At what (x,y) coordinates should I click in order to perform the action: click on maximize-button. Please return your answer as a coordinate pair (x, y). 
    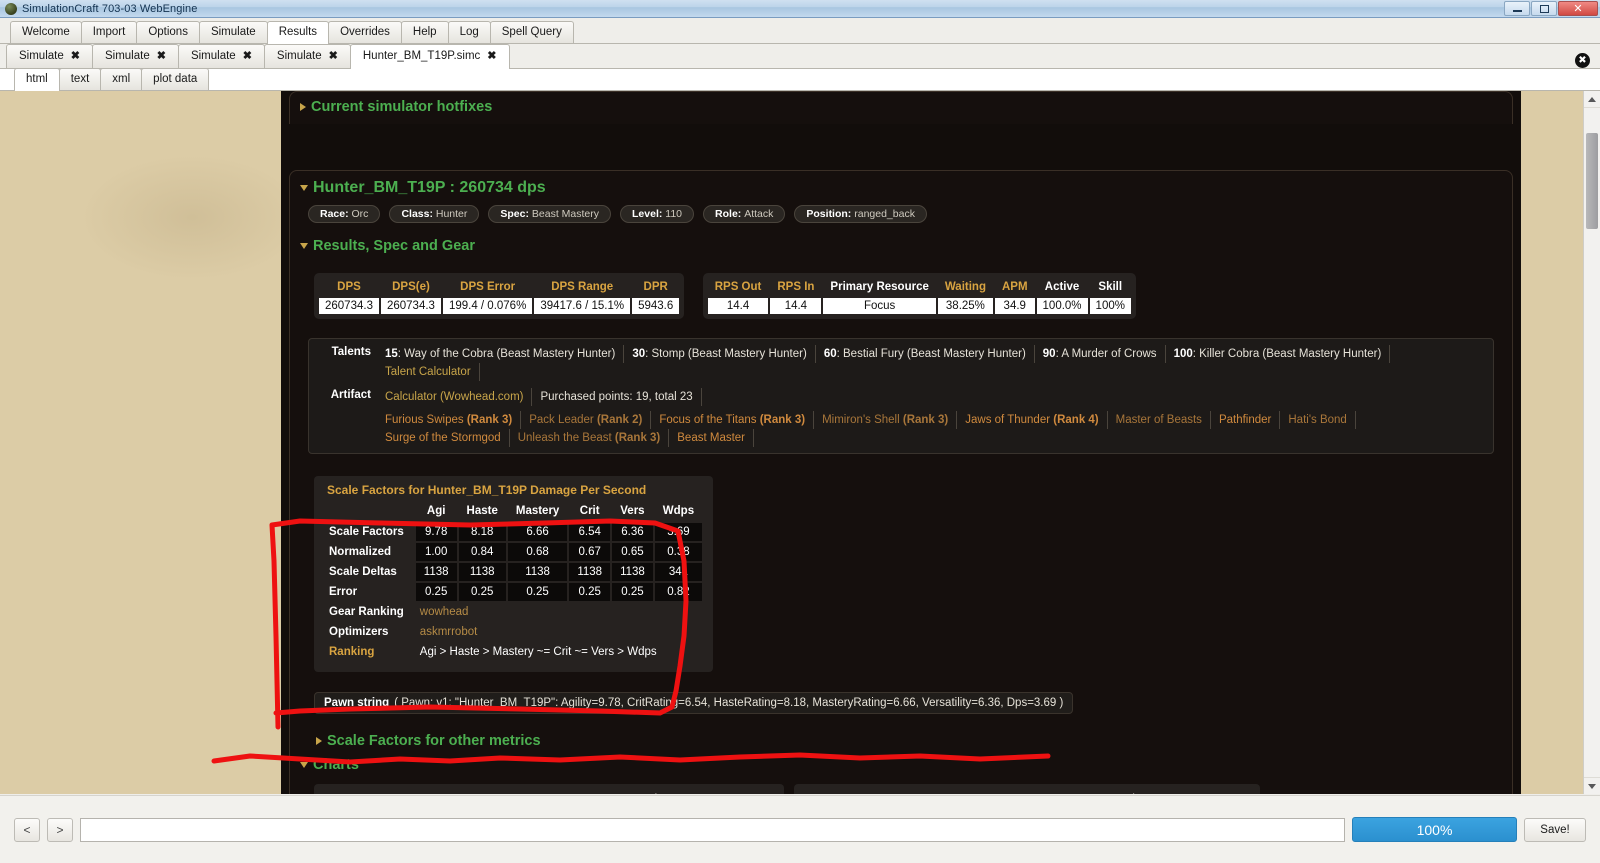
    Looking at the image, I should click on (1544, 8).